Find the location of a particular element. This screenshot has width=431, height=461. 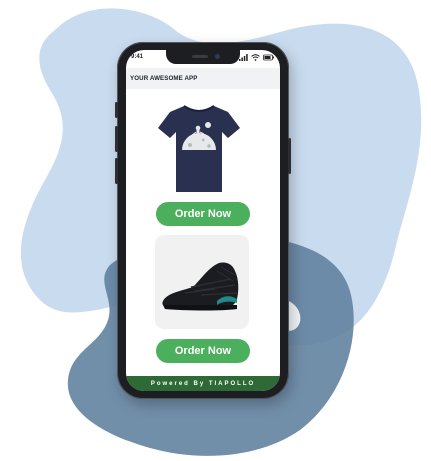

battery-icon is located at coordinates (268, 57).